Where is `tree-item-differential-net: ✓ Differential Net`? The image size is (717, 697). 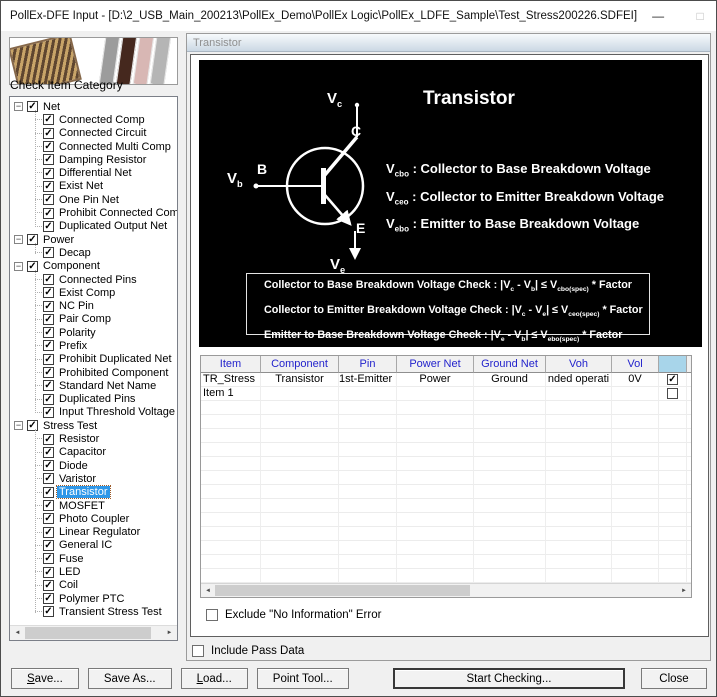
tree-item-differential-net: ✓ Differential Net is located at coordinates (93, 172).